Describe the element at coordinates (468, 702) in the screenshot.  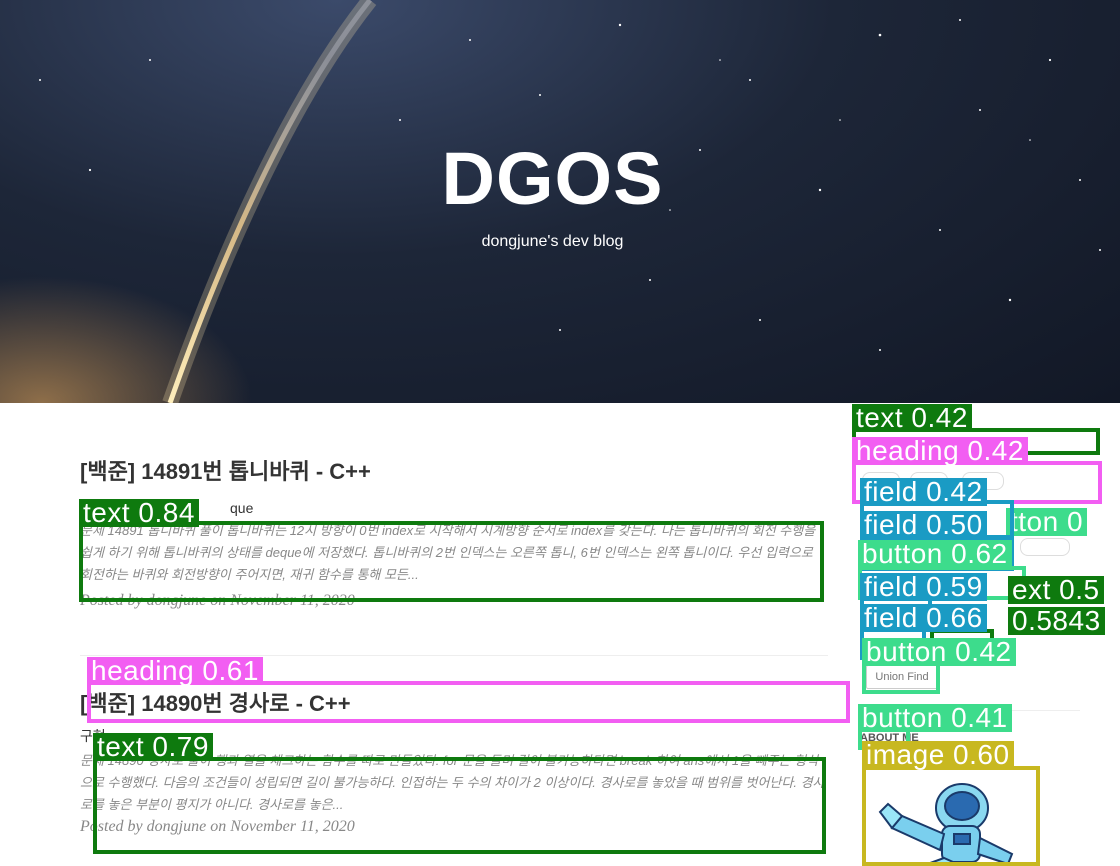
I see `detection-box-heading` at that location.